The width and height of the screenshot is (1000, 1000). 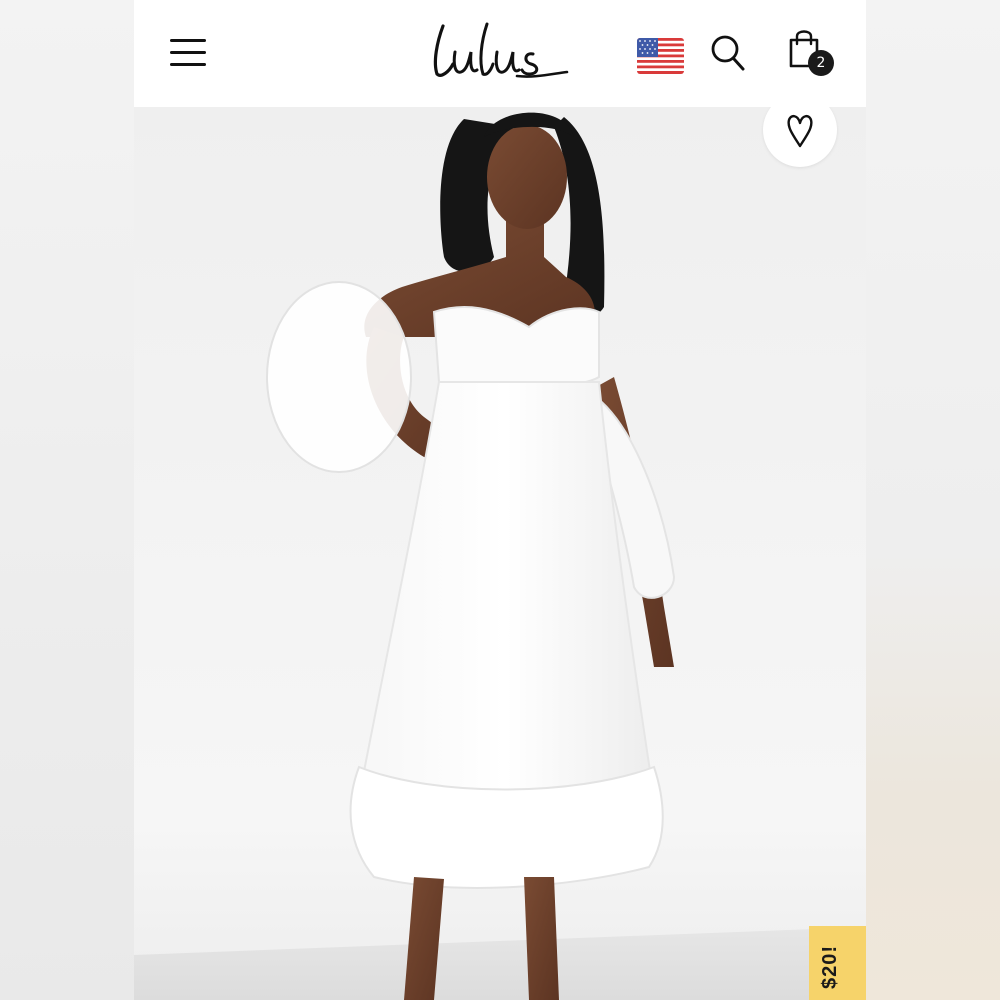 I want to click on us-flag-icon, so click(x=660, y=56).